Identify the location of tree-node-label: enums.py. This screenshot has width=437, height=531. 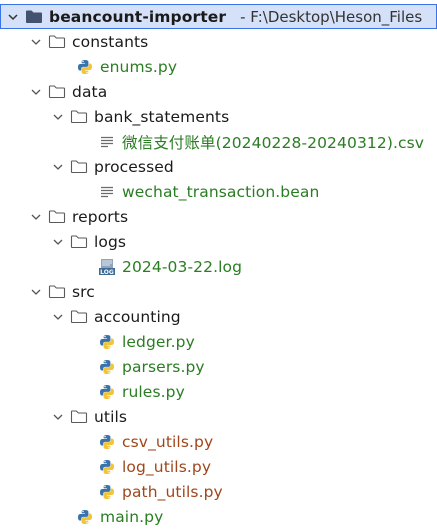
(139, 66).